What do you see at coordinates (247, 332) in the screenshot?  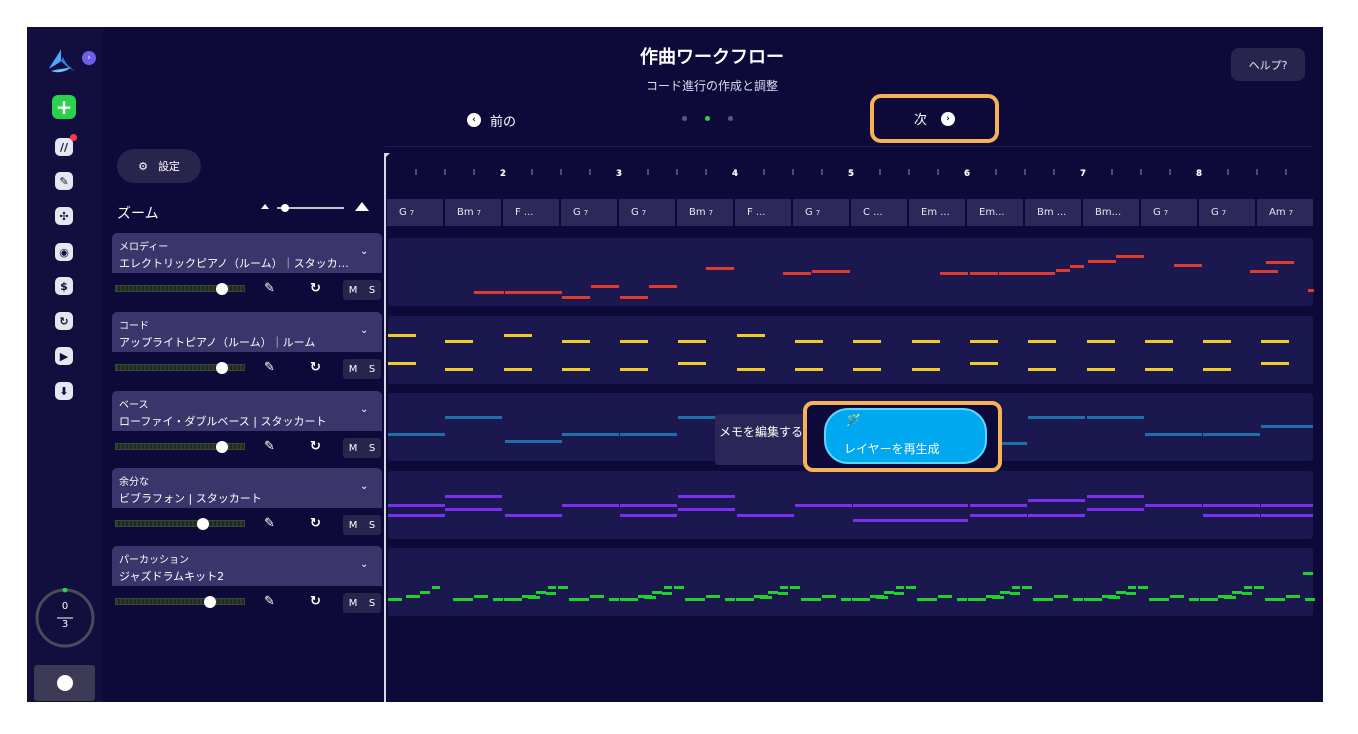 I see `track-header: コード アップライトピアノ（ルーム）｜ルーム ⌄` at bounding box center [247, 332].